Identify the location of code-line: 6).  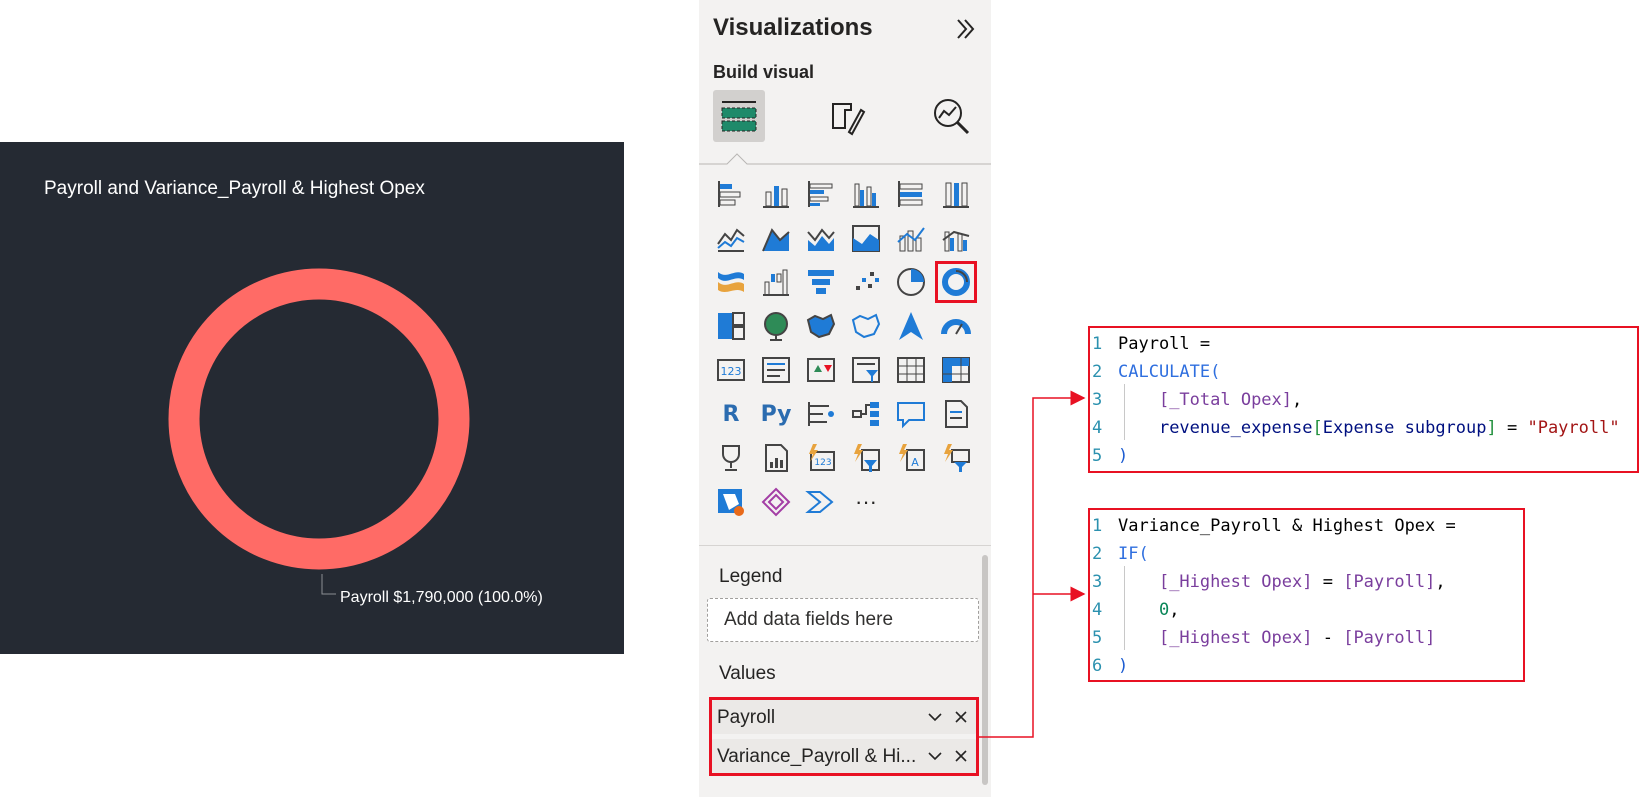
(1110, 666).